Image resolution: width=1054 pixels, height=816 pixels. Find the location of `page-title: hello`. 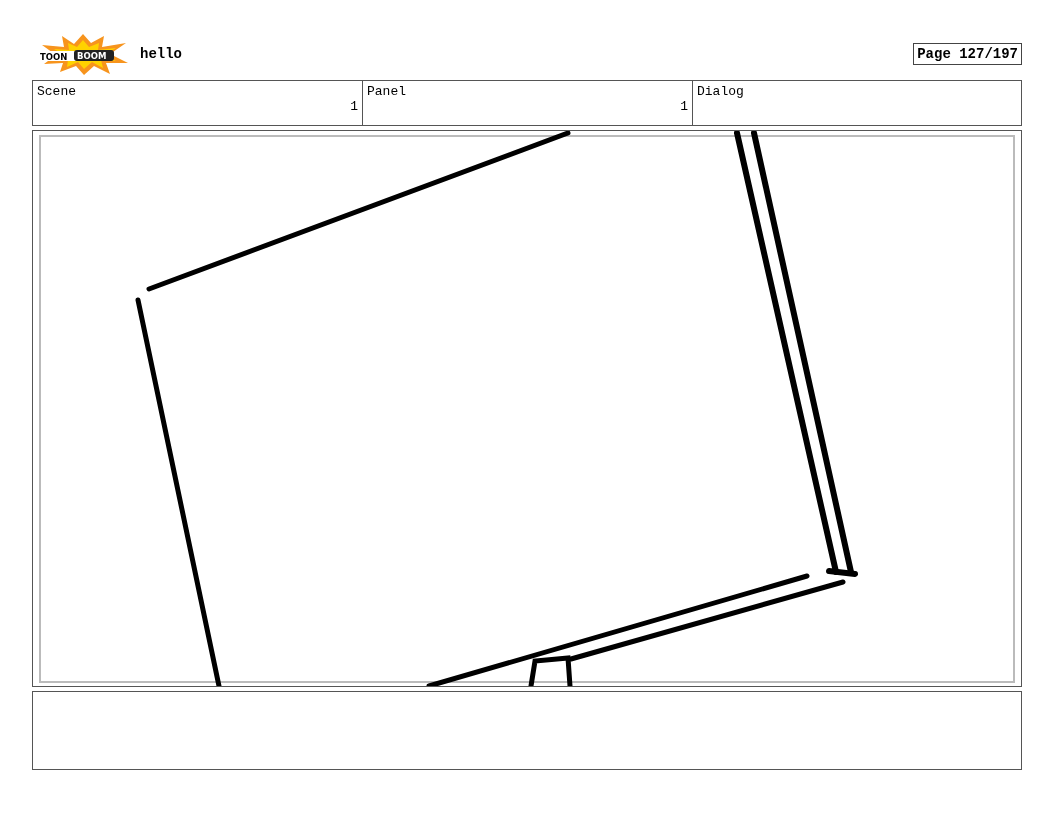

page-title: hello is located at coordinates (161, 54).